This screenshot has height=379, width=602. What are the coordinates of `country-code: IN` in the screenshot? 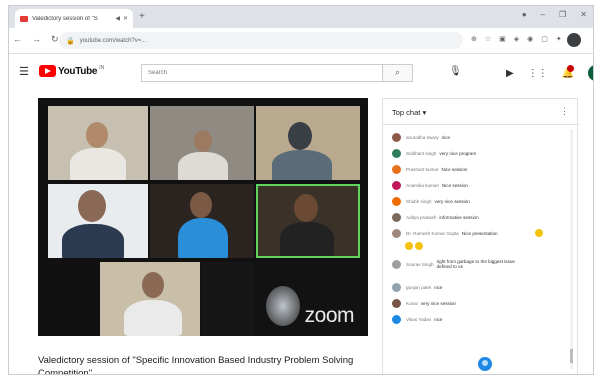 It's located at (102, 67).